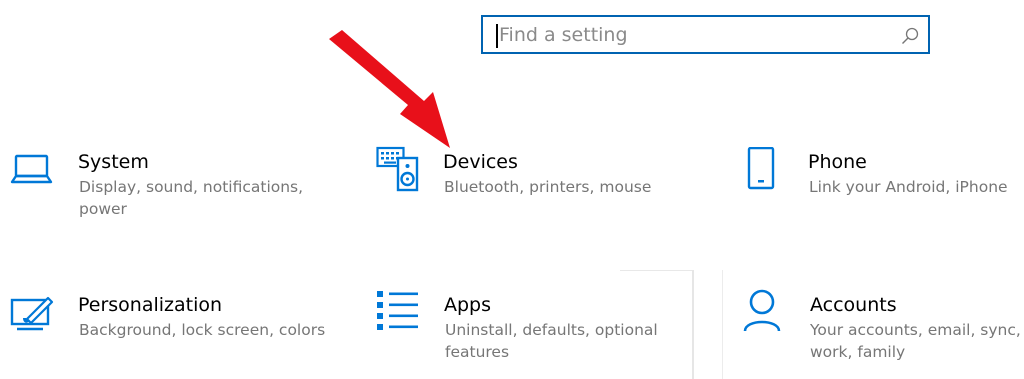 Image resolution: width=1024 pixels, height=379 pixels. What do you see at coordinates (722, 324) in the screenshot?
I see `divider` at bounding box center [722, 324].